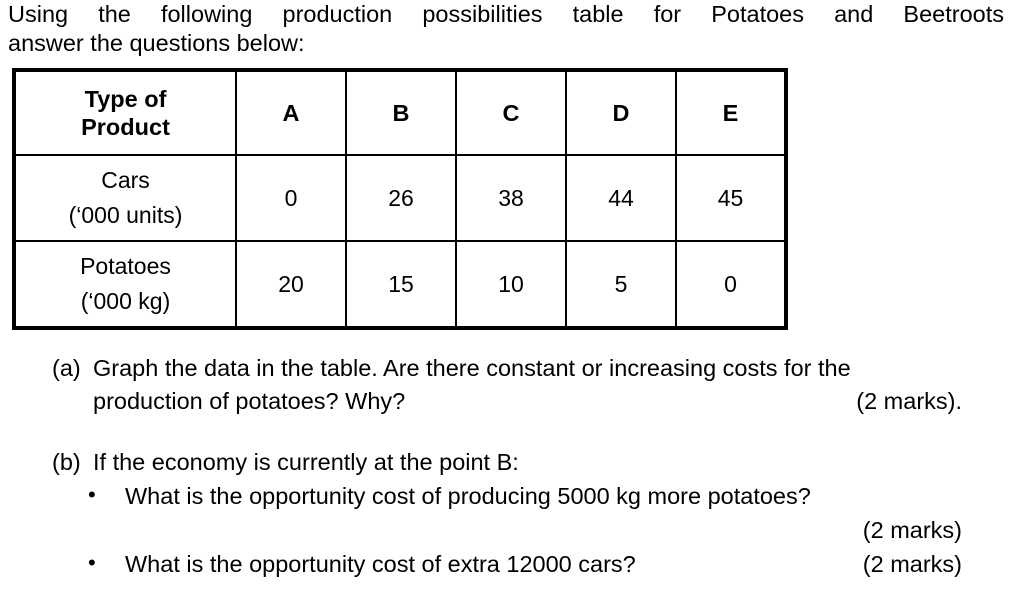  Describe the element at coordinates (249, 401) in the screenshot. I see `question-a-text-line-2: production of potatoes? Why?` at that location.